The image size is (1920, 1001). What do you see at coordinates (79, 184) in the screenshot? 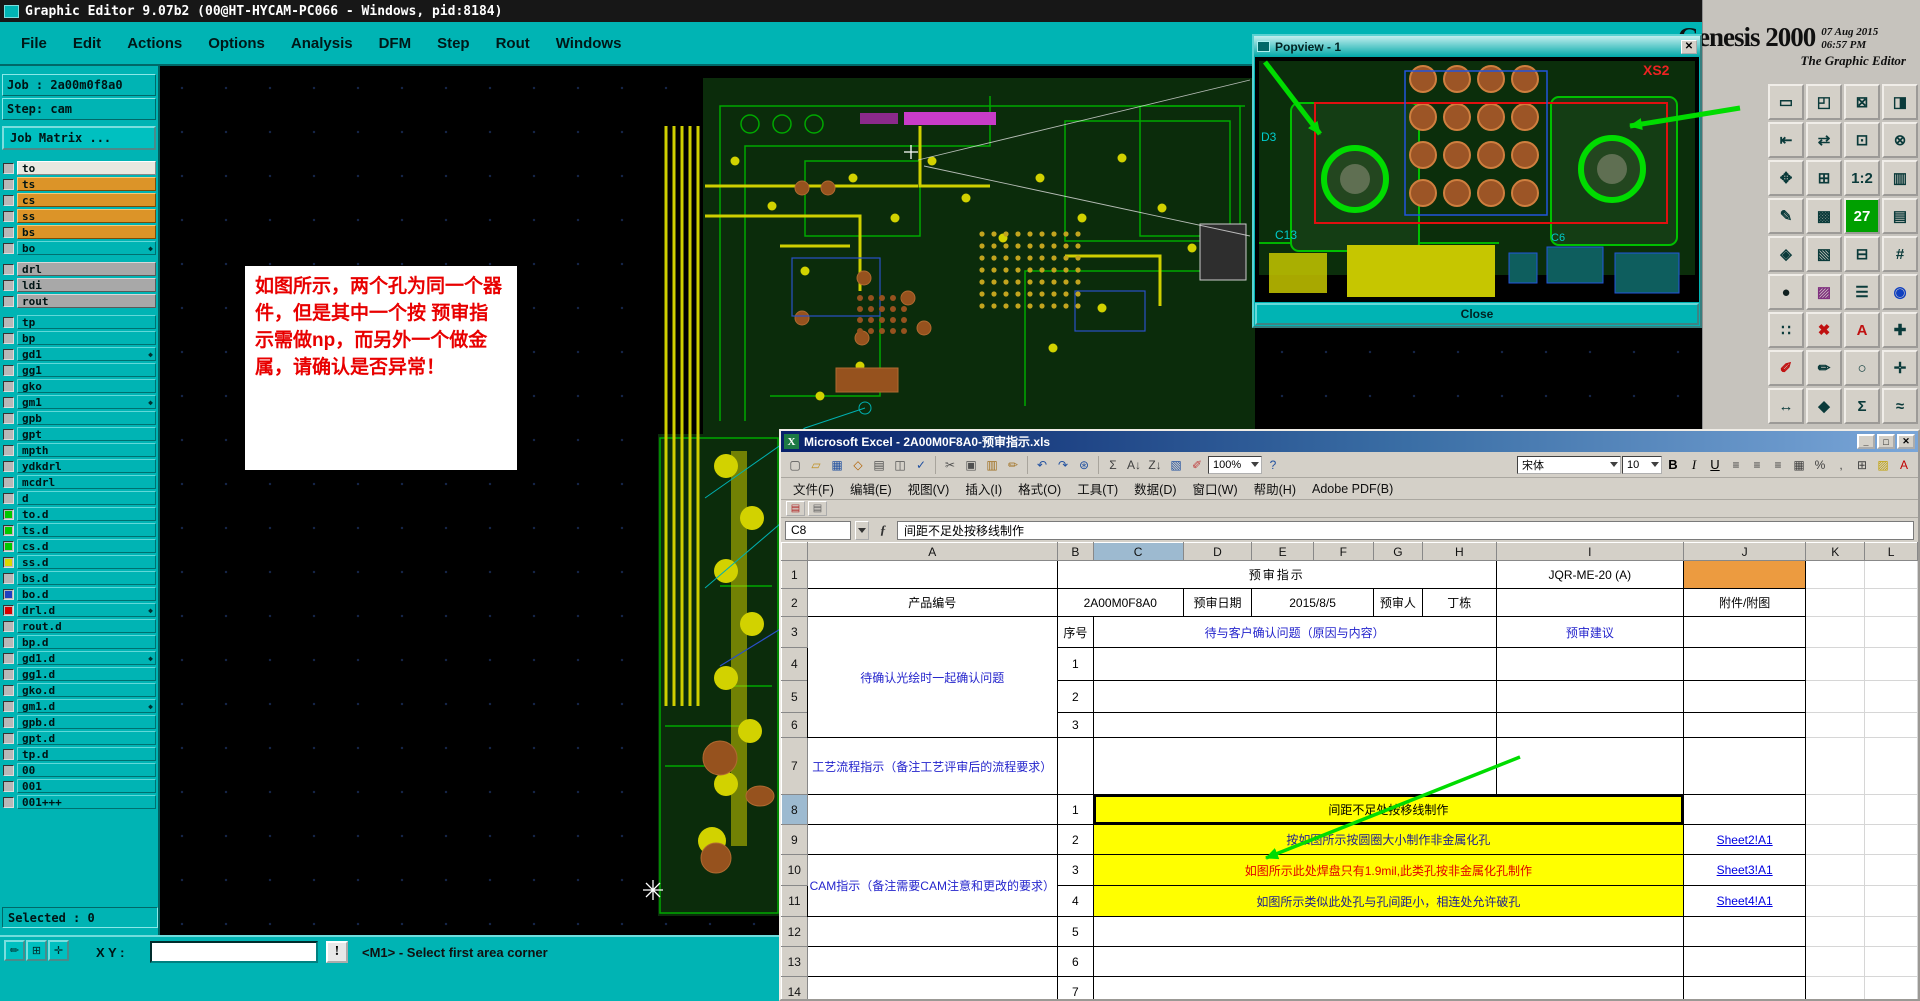
I see `layer-row-ts: ts` at bounding box center [79, 184].